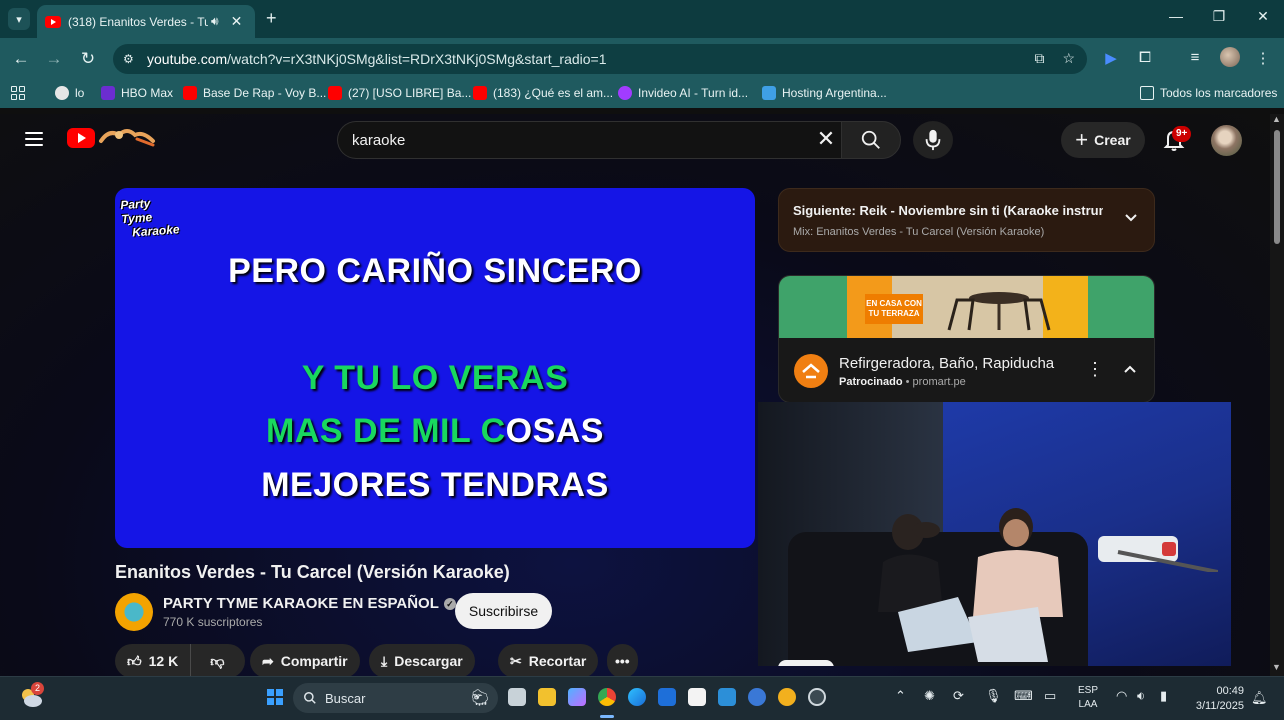 This screenshot has width=1284, height=720. Describe the element at coordinates (1141, 696) in the screenshot. I see `volume-icon: 🔉︎` at that location.